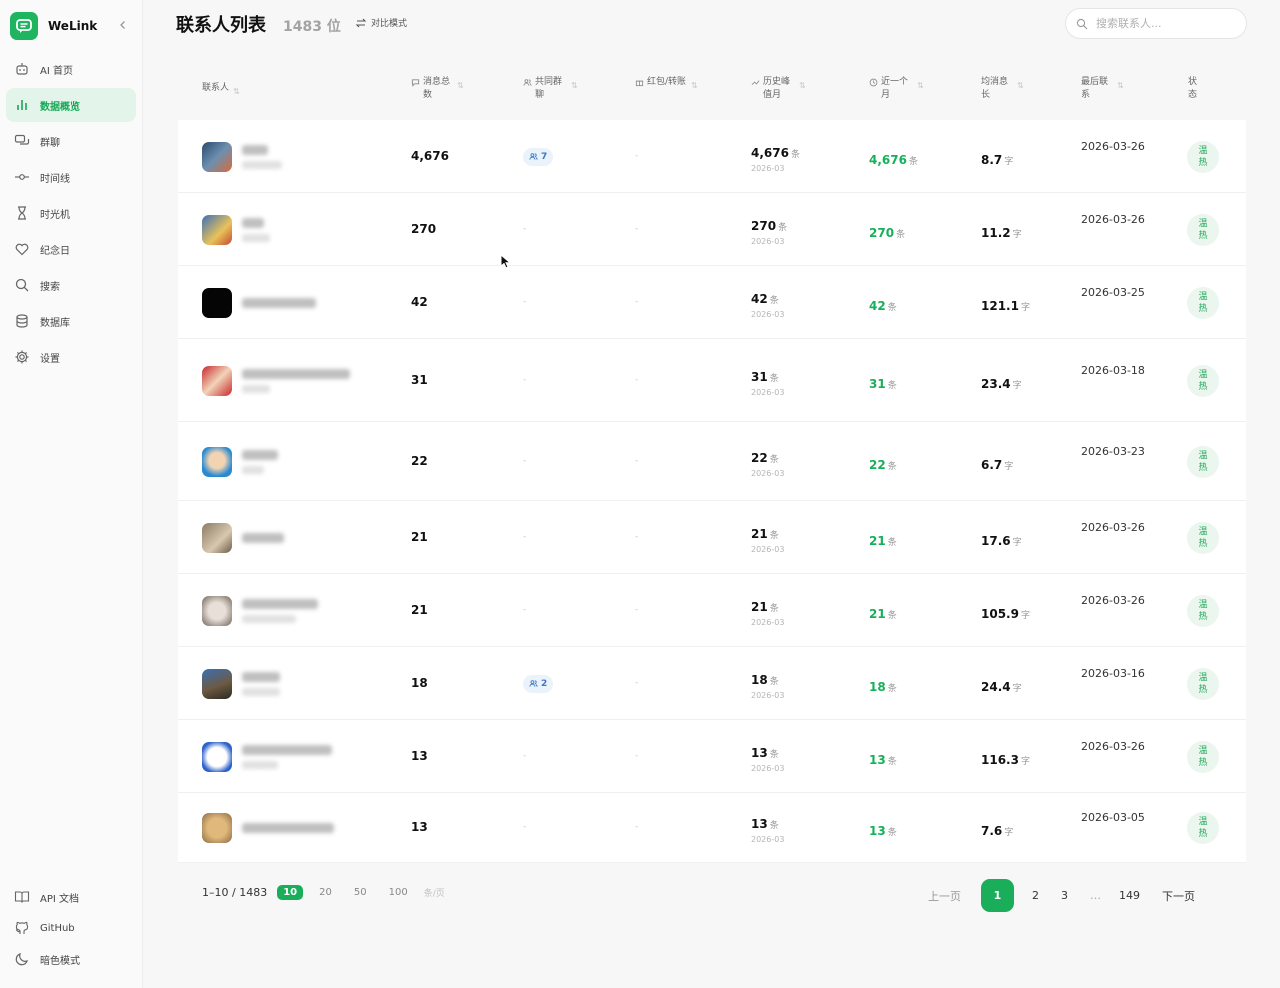  I want to click on column-header-status: 状态, so click(1194, 89).